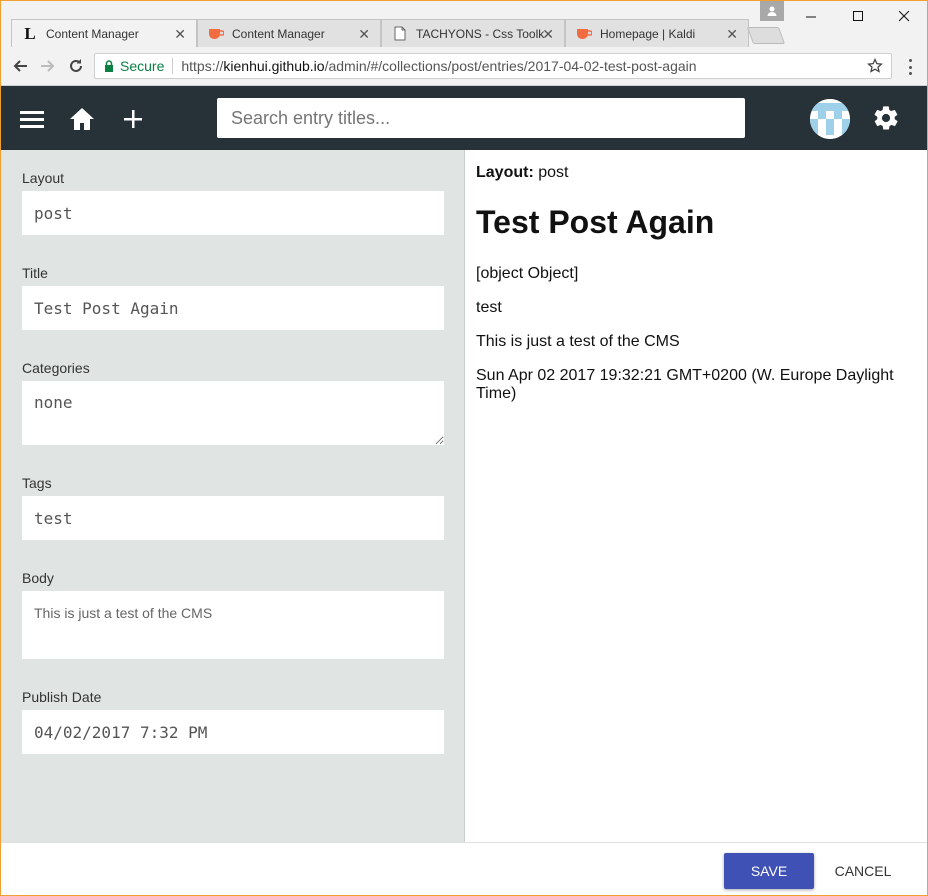 The height and width of the screenshot is (896, 928). I want to click on tab-content-manager: Content Manager ✕, so click(289, 33).